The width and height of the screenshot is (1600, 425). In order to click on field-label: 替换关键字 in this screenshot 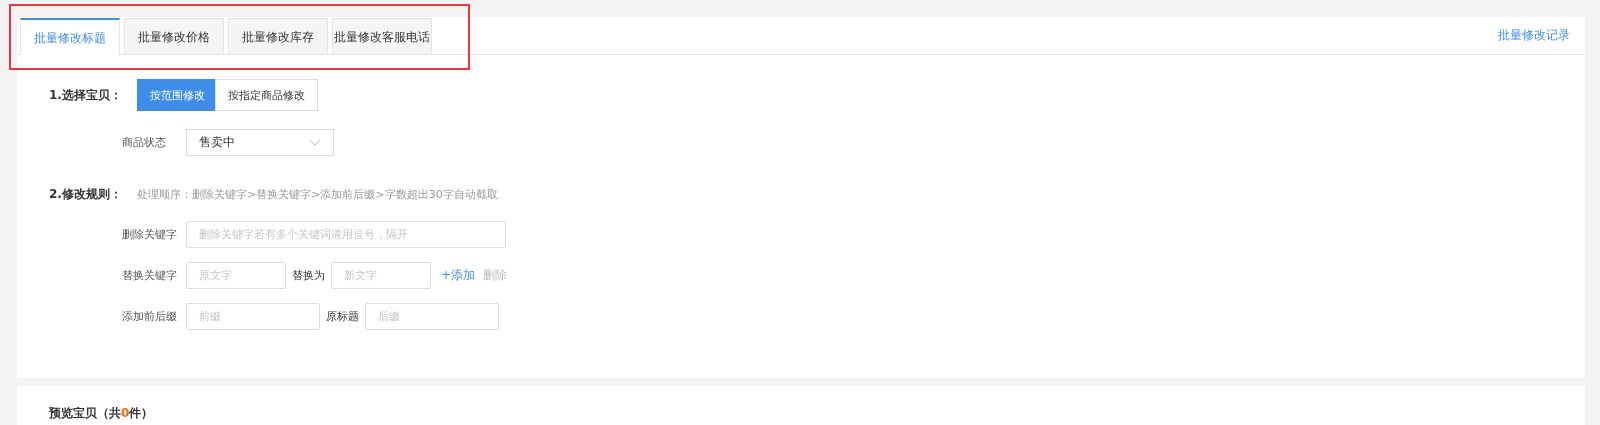, I will do `click(150, 275)`.